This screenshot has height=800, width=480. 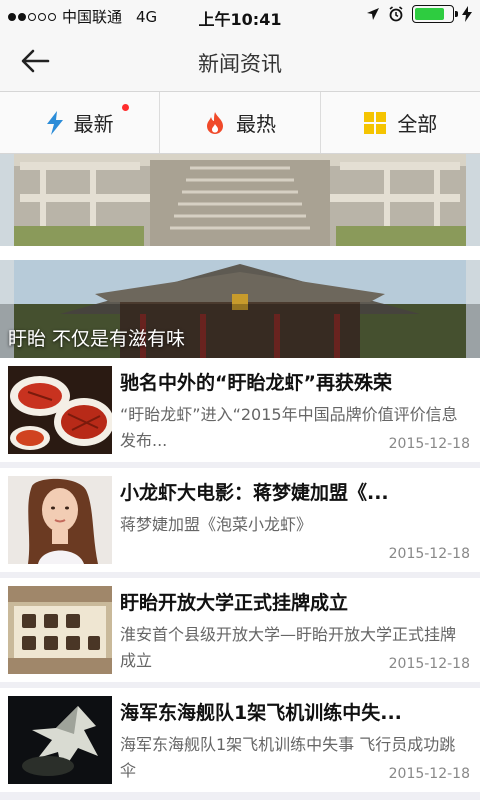 I want to click on news-title: 盱眙开放大学正式挂牌成立, so click(x=234, y=603).